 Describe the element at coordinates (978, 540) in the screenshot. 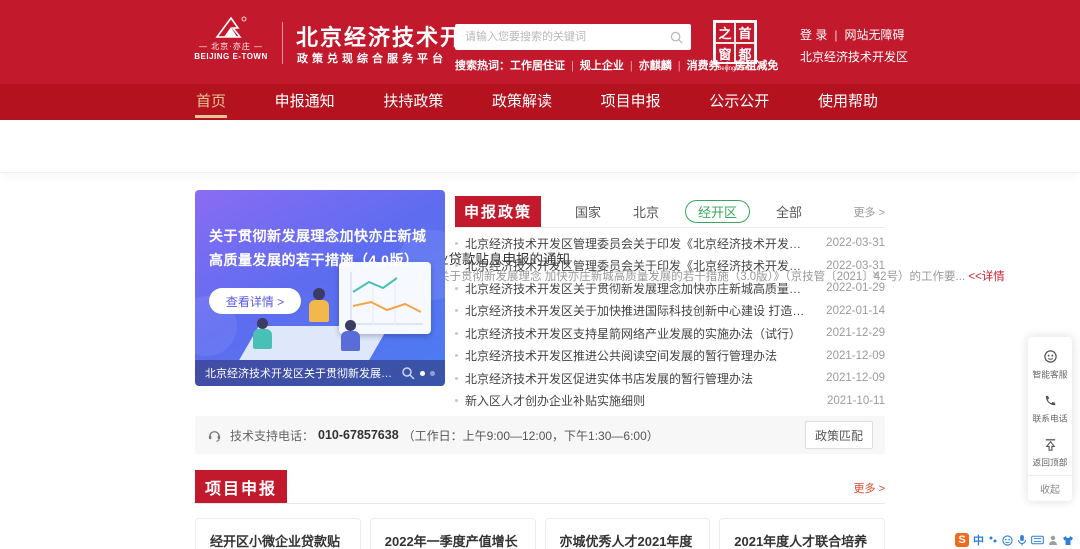

I see `ime-language-toggle: 中` at that location.